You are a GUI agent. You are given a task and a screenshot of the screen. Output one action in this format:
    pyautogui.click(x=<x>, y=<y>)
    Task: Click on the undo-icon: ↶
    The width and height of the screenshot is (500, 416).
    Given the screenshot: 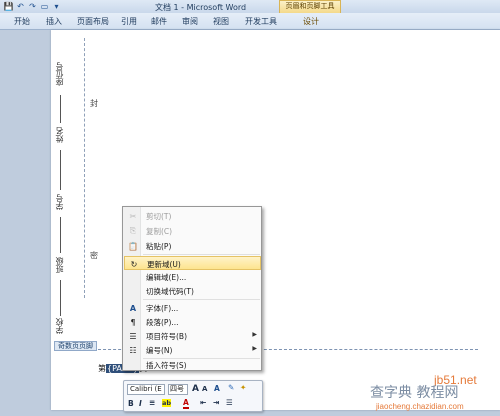 What is the action you would take?
    pyautogui.click(x=20, y=6)
    